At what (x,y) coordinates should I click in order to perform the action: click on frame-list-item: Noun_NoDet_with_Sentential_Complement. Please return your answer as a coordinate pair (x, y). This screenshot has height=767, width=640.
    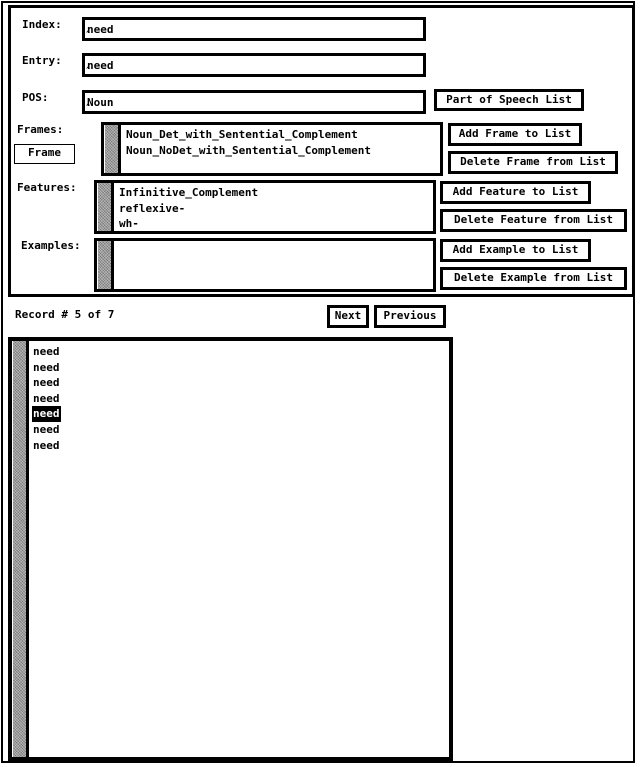
    Looking at the image, I should click on (282, 151).